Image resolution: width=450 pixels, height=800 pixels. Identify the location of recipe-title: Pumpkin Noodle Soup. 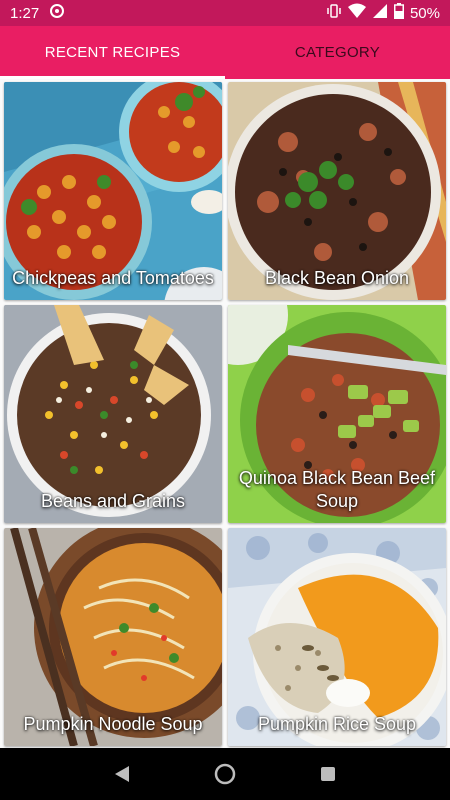
(113, 724).